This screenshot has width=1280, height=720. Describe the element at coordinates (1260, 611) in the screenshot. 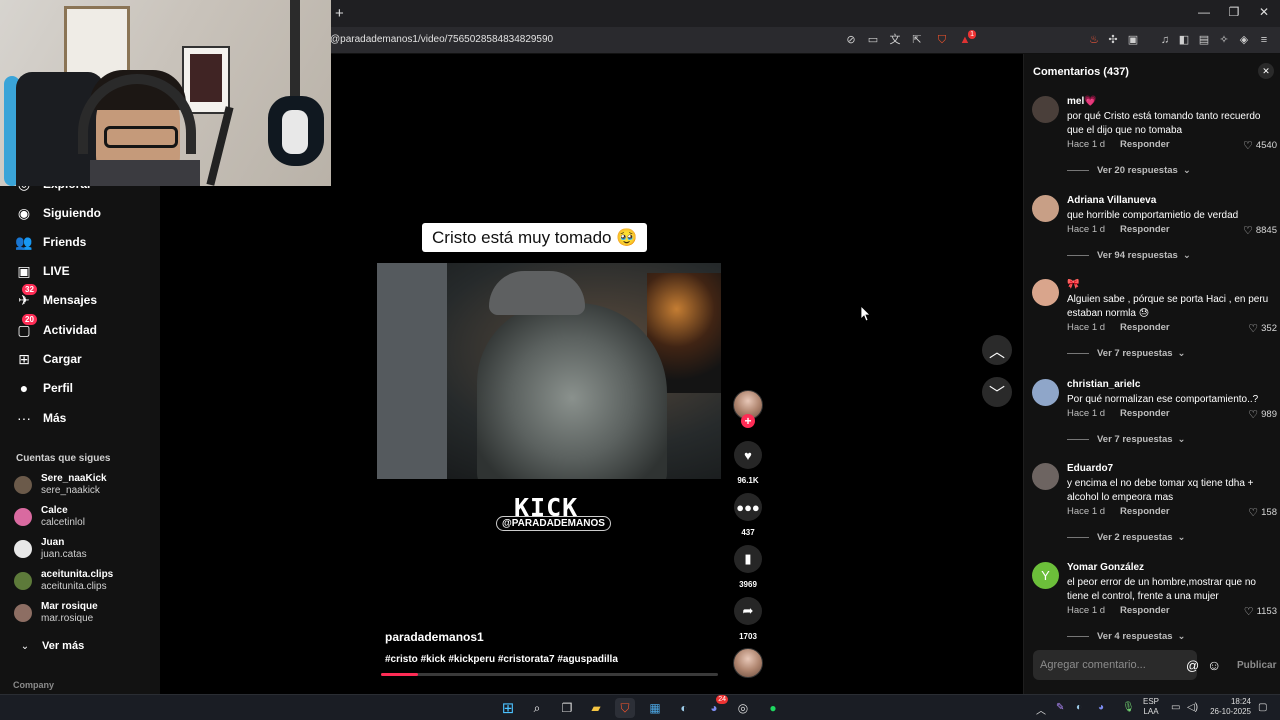

I see `comment-like-button: ♡ 1153` at that location.